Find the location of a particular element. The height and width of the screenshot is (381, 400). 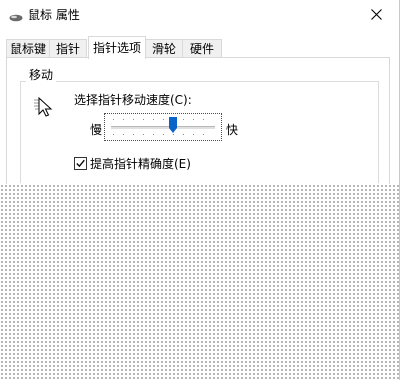

tab-pointer-options: 指针选项 is located at coordinates (117, 47).